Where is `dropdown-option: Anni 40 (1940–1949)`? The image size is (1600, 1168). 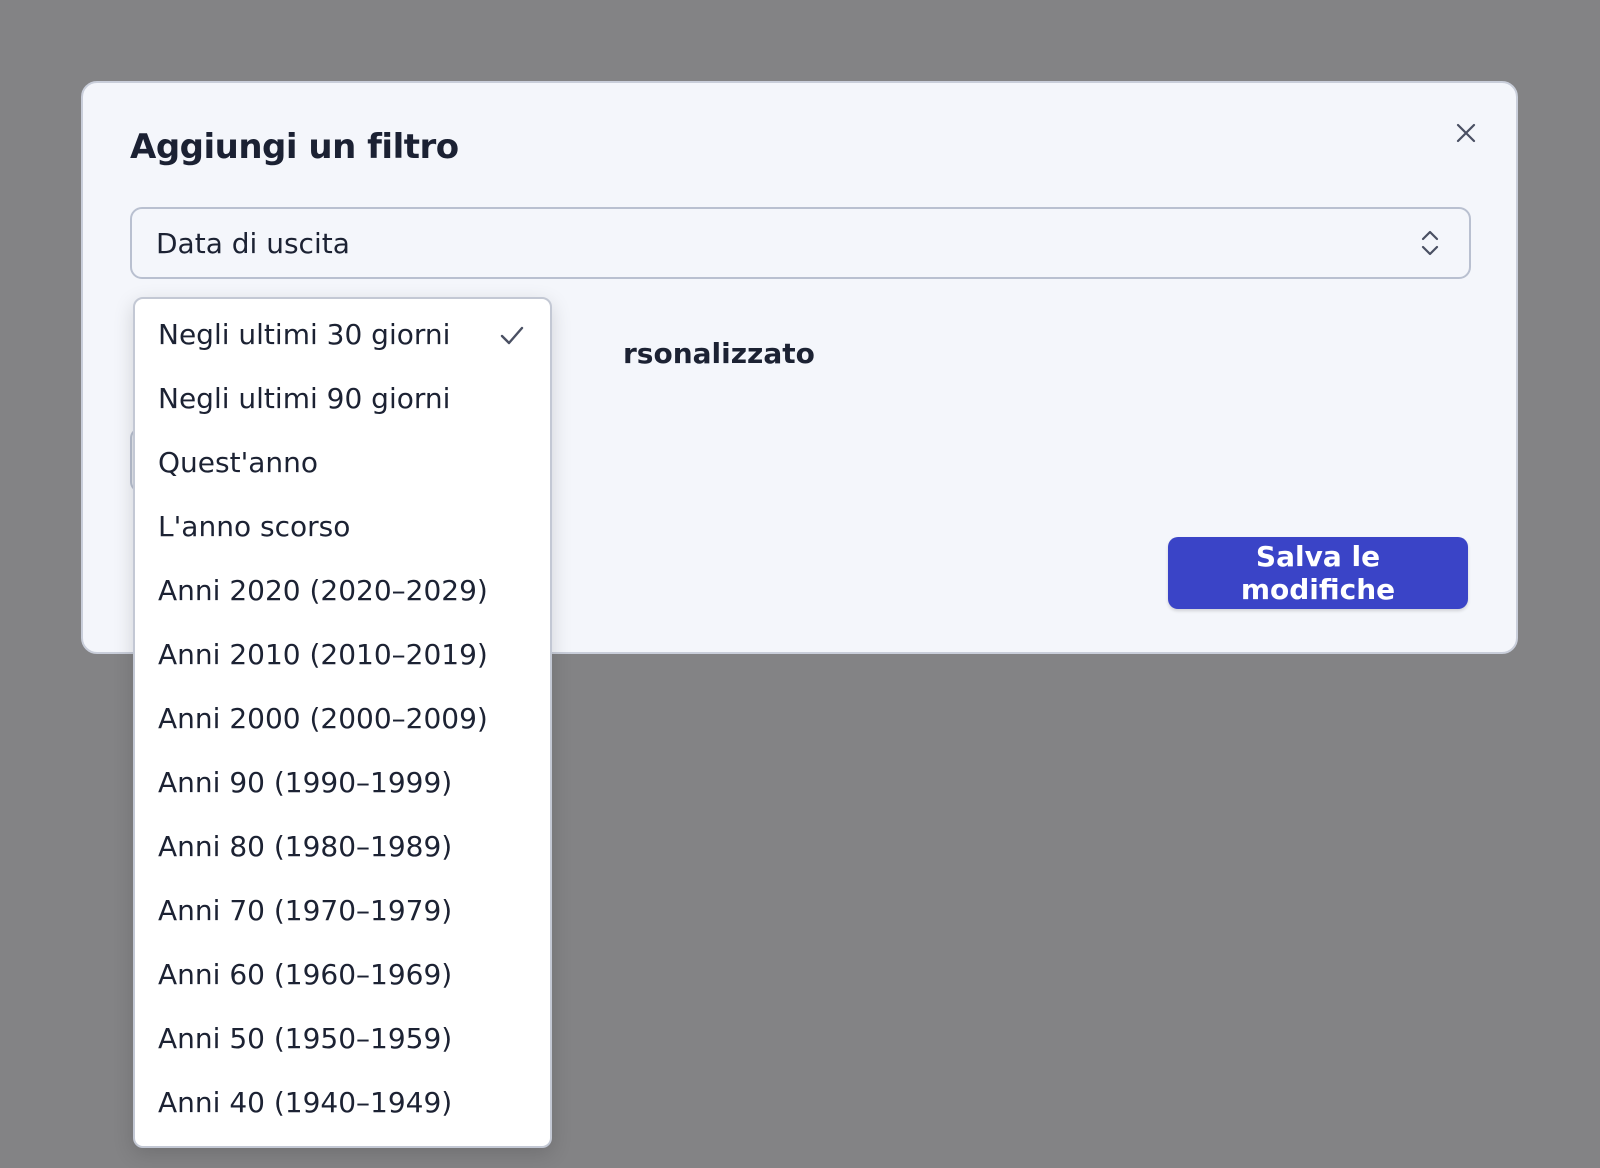
dropdown-option: Anni 40 (1940–1949) is located at coordinates (342, 1103).